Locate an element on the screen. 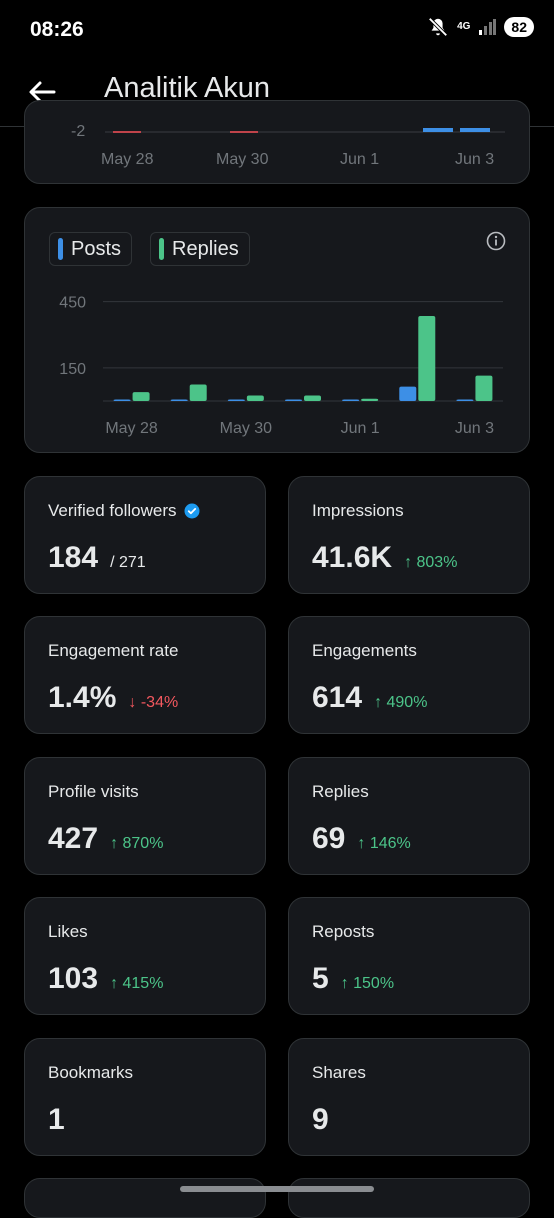 The image size is (554, 1218). stat-card-impressions: Impressions 41.6K ↑ 803% is located at coordinates (409, 535).